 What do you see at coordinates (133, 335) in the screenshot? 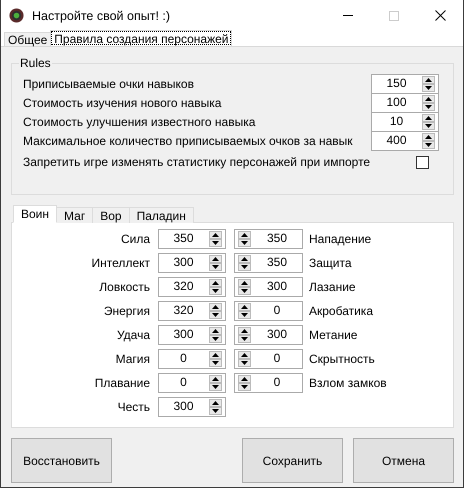
I see `stat-label: Удача` at bounding box center [133, 335].